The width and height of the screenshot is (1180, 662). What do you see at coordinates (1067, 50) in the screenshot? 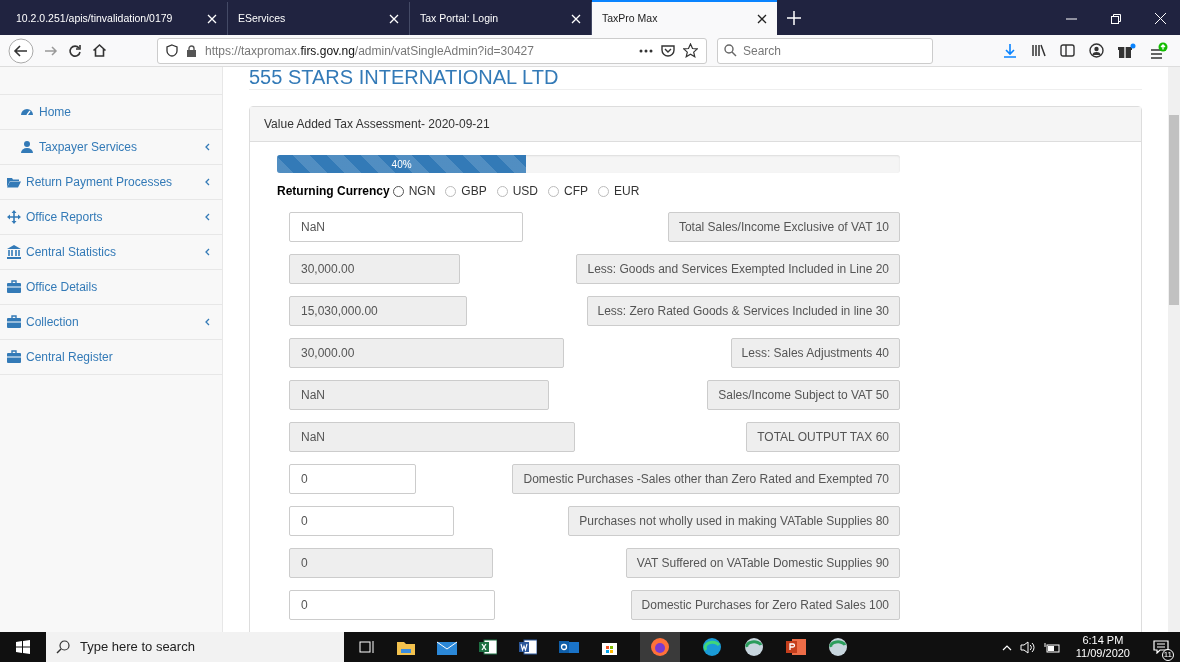
I see `sidebar-icon` at bounding box center [1067, 50].